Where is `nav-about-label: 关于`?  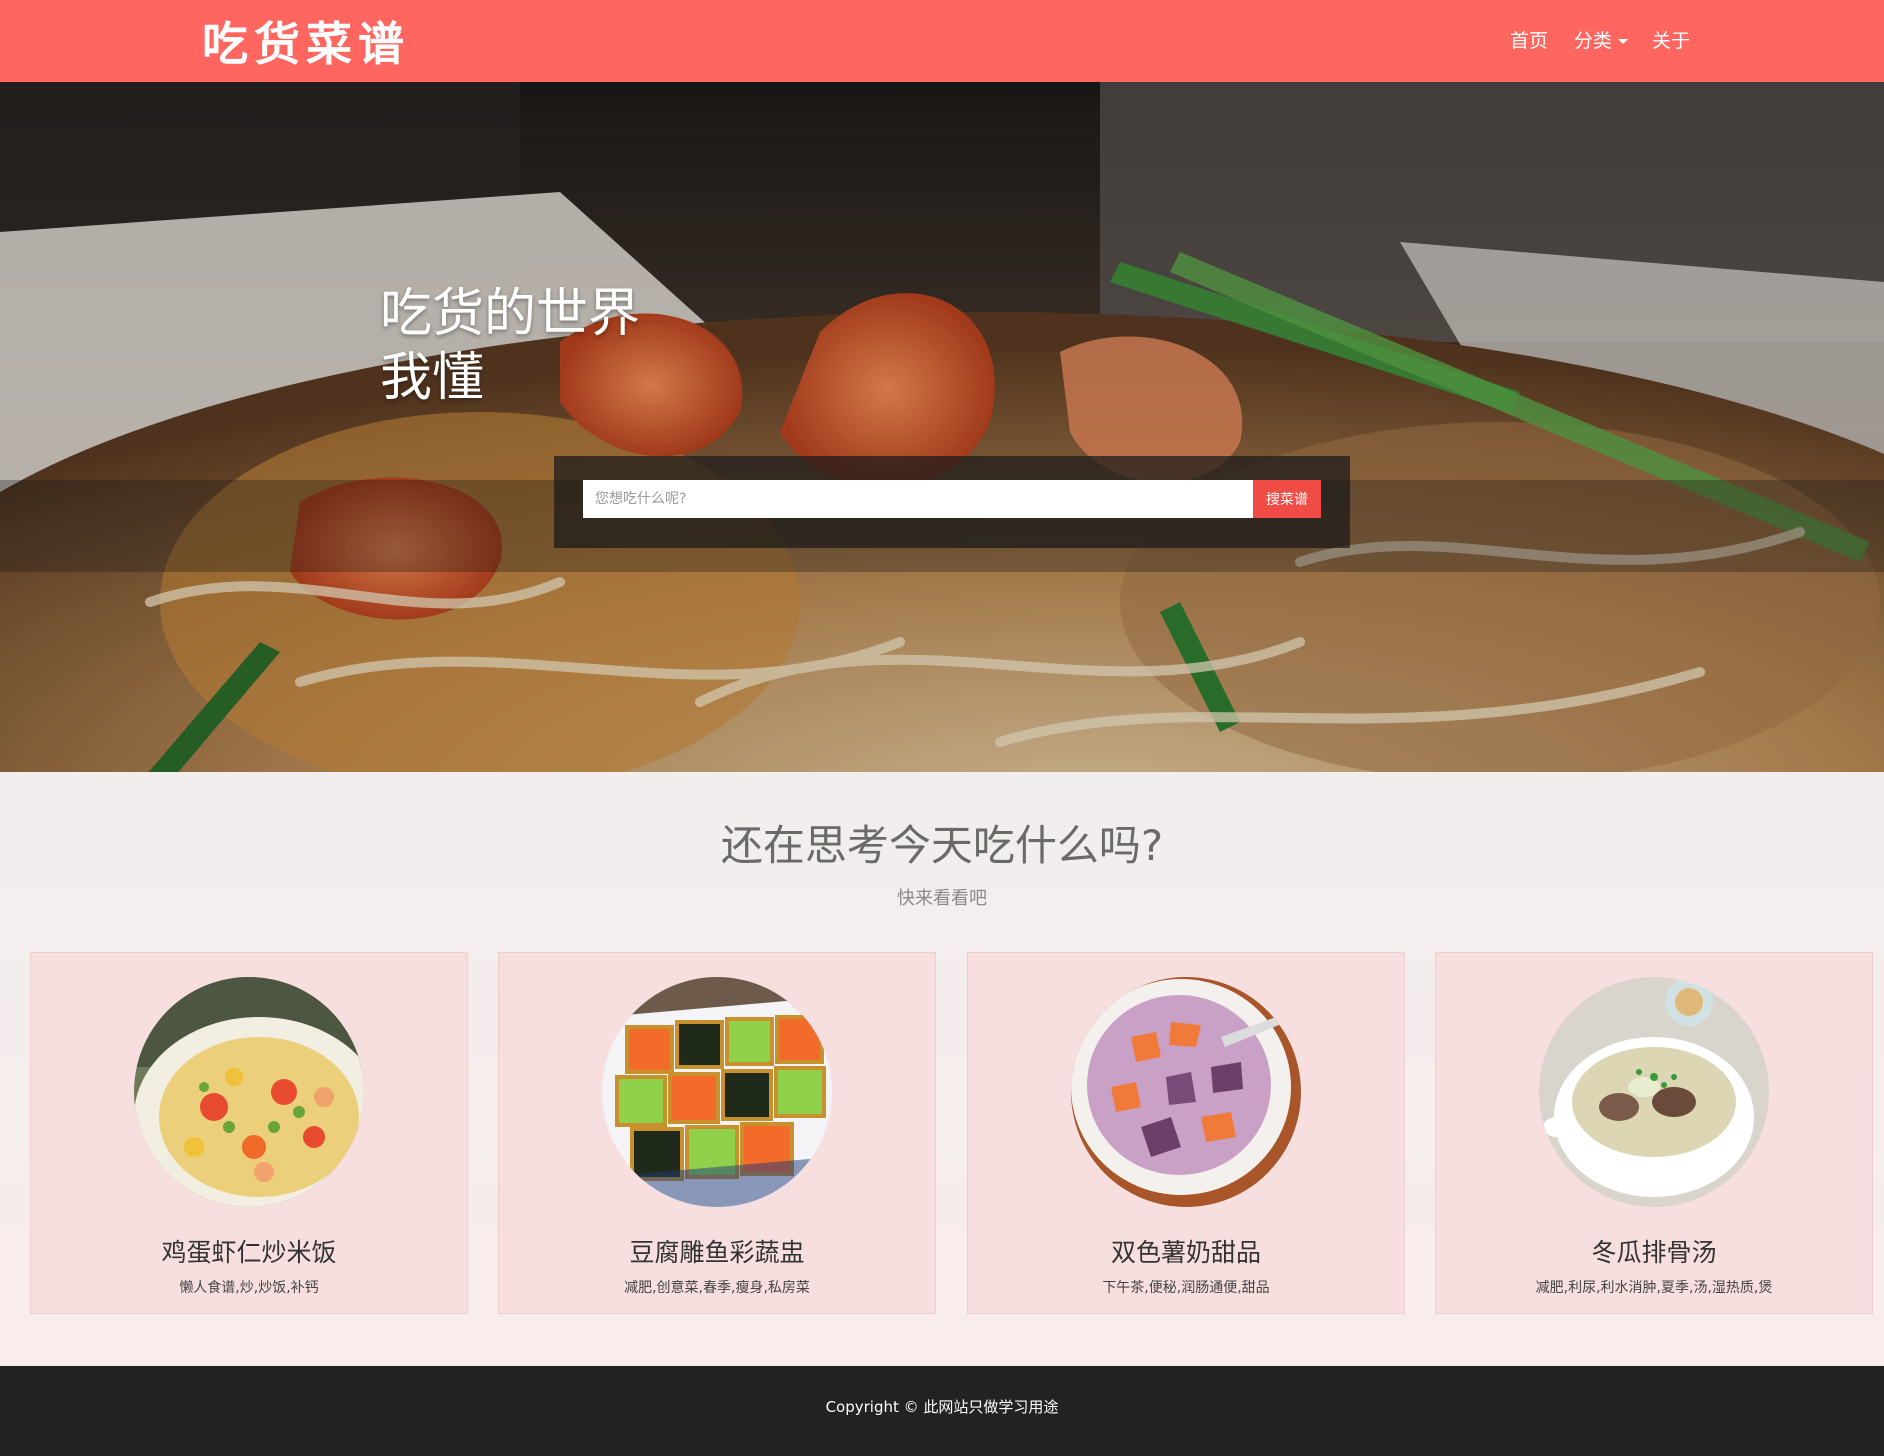
nav-about-label: 关于 is located at coordinates (1671, 41).